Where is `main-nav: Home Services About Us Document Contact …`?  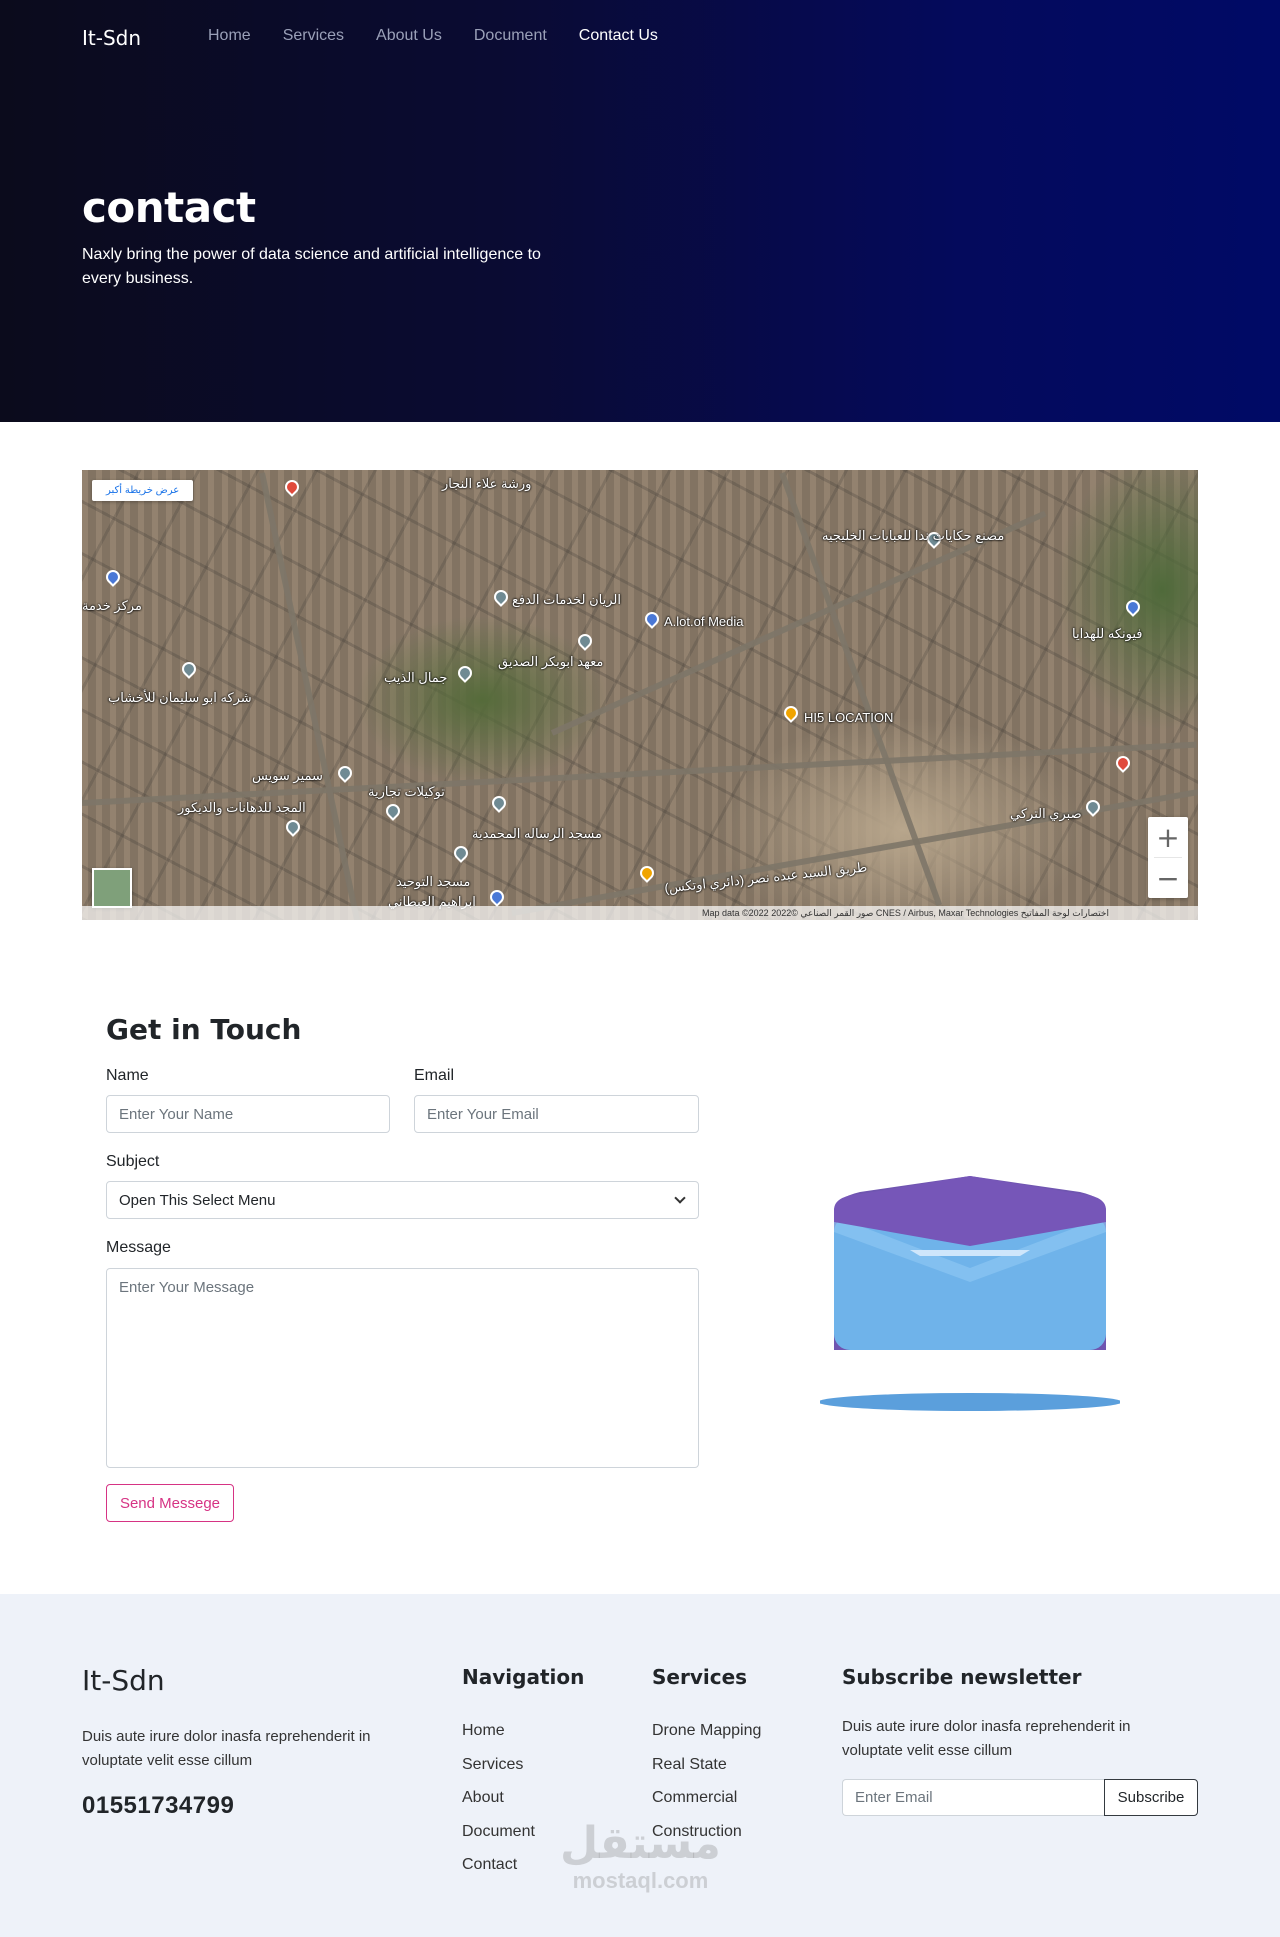
main-nav: Home Services About Us Document Contact … is located at coordinates (449, 36).